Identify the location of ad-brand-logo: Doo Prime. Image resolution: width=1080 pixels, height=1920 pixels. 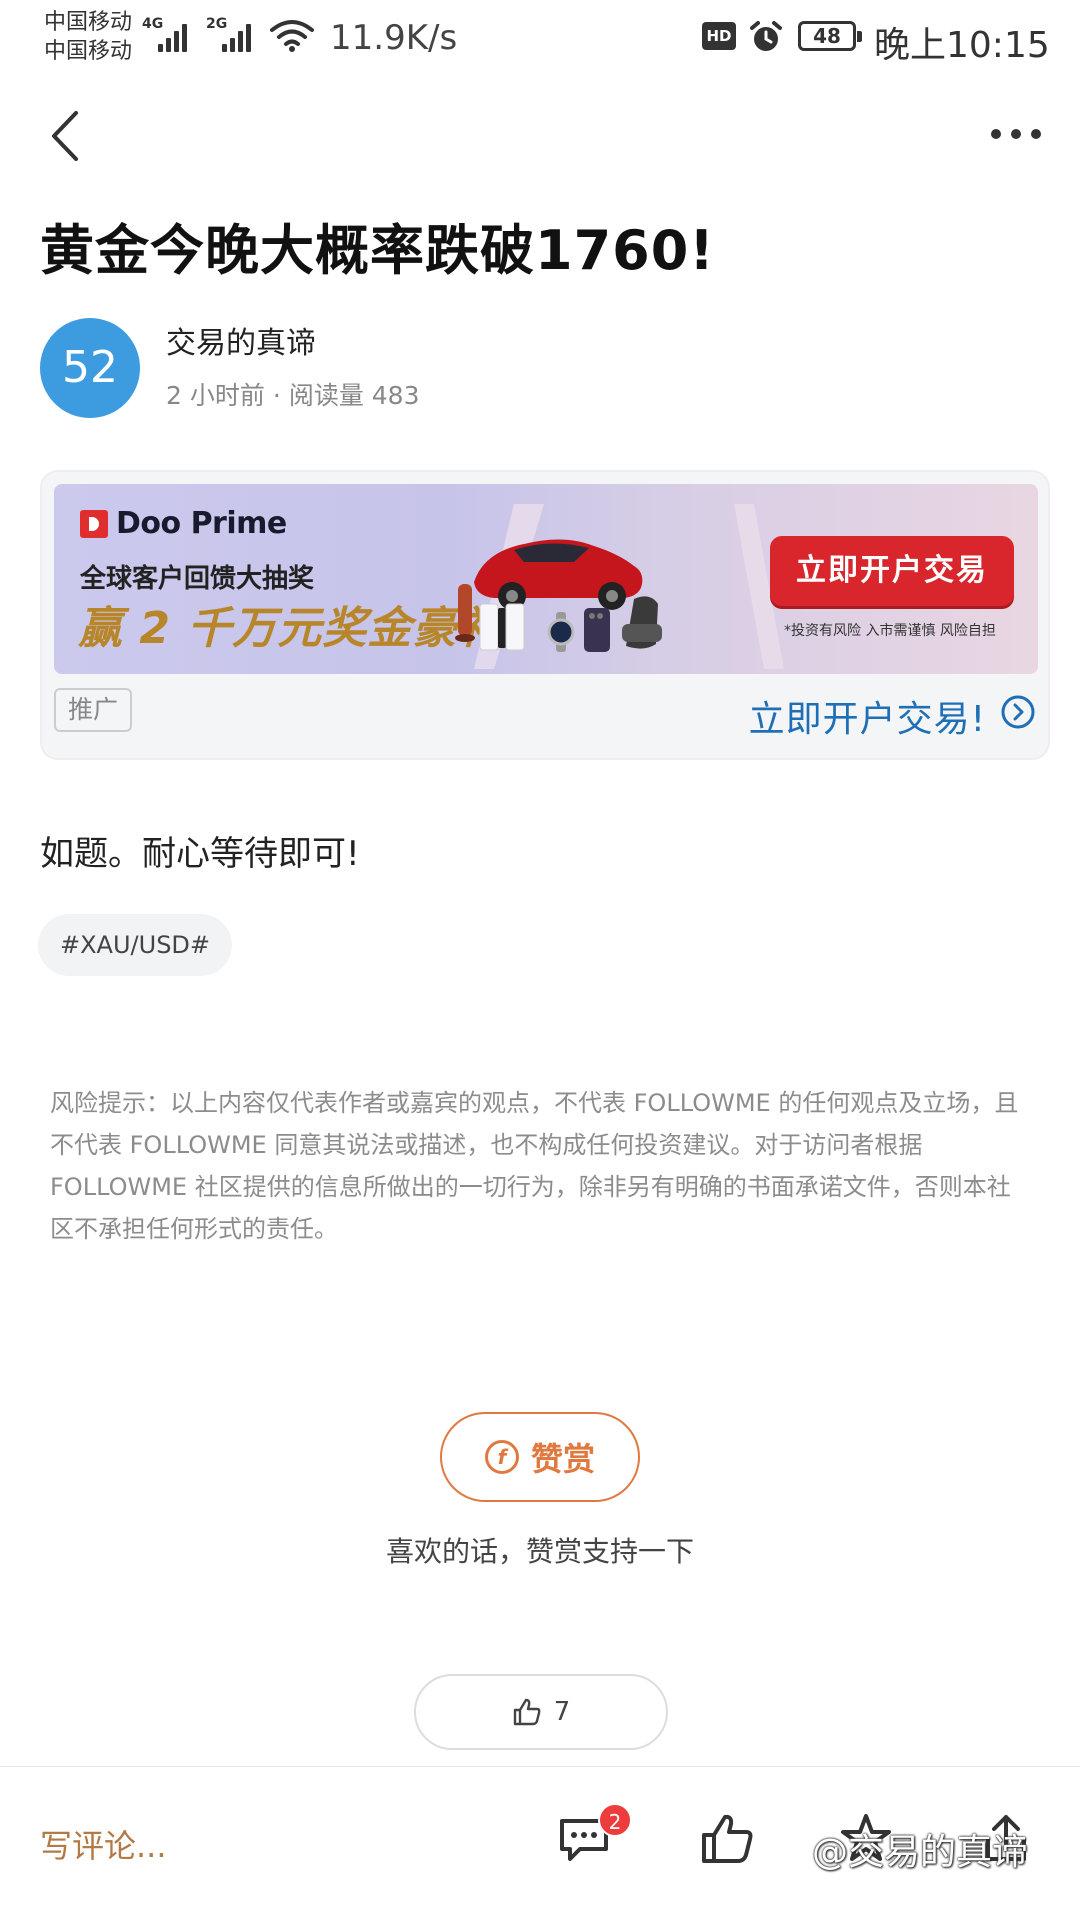
(183, 523).